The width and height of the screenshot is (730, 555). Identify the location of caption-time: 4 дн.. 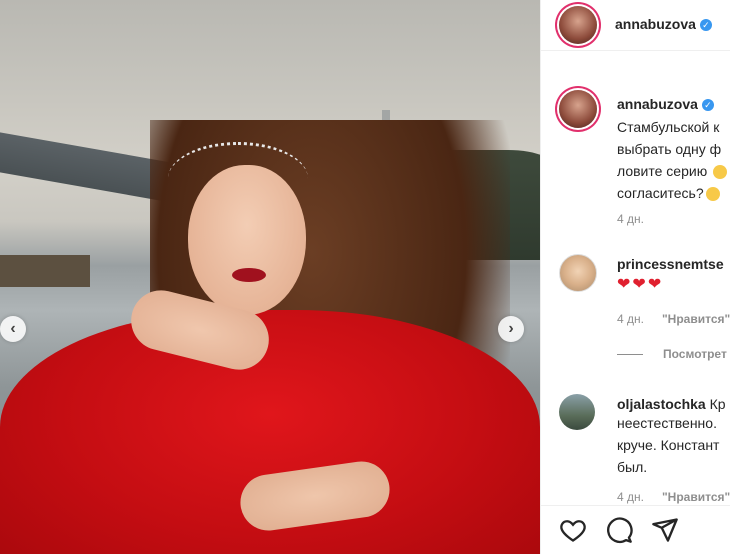
(630, 219).